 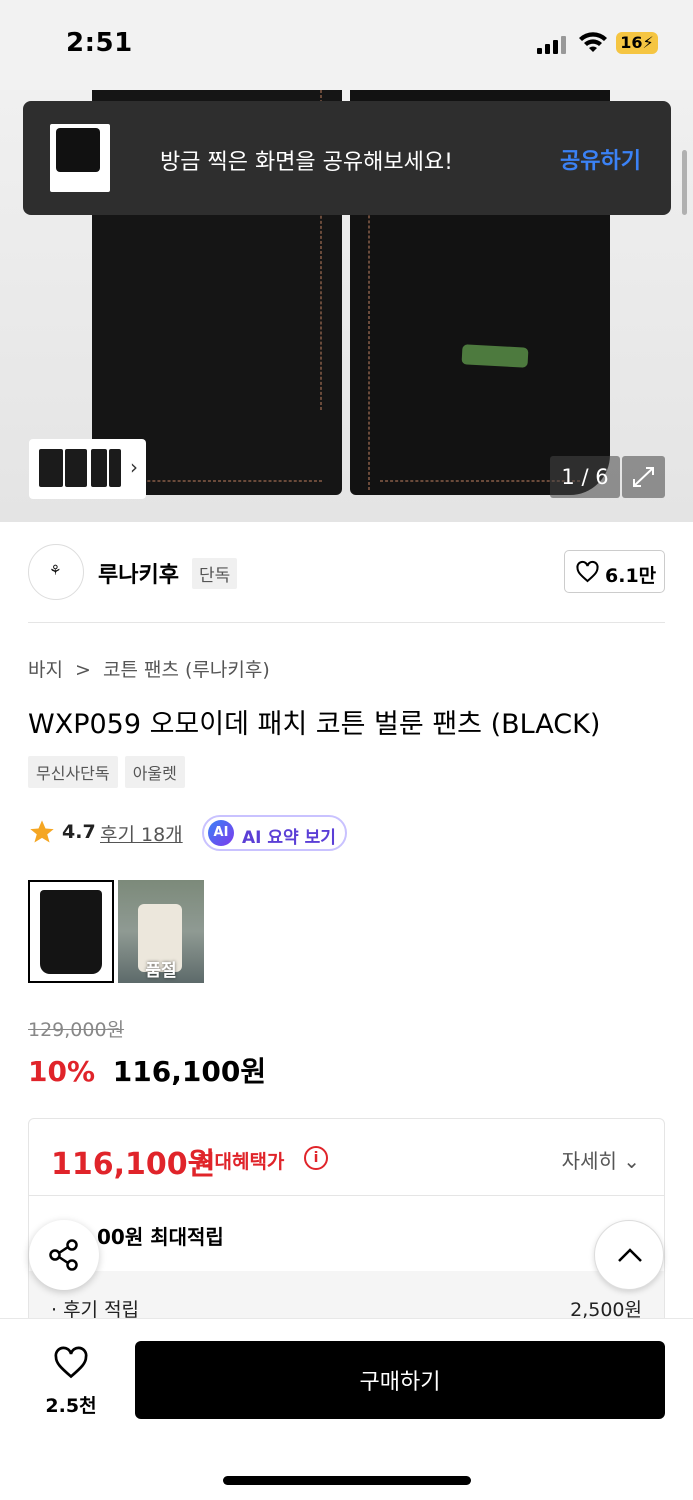 I want to click on ai-summary-button: AI AI 요약 보기, so click(x=274, y=833).